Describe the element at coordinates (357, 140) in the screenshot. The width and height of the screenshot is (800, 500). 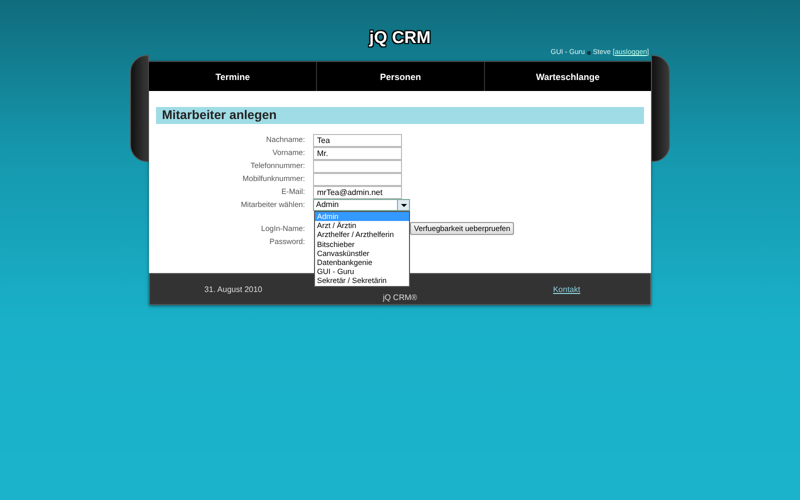
I see `input-field: Tea` at that location.